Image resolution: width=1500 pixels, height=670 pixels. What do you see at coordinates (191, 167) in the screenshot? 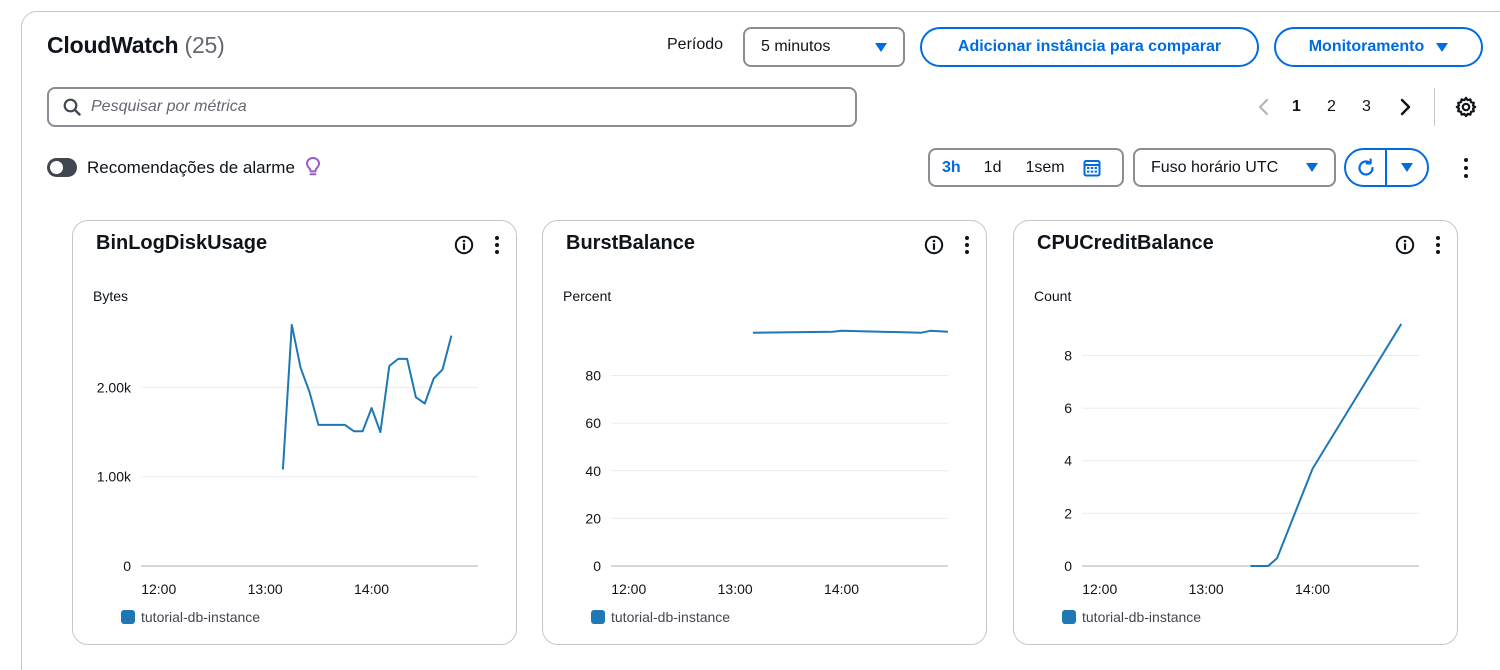
I see `alarm-recommendations-label: Recomendações de alarme` at bounding box center [191, 167].